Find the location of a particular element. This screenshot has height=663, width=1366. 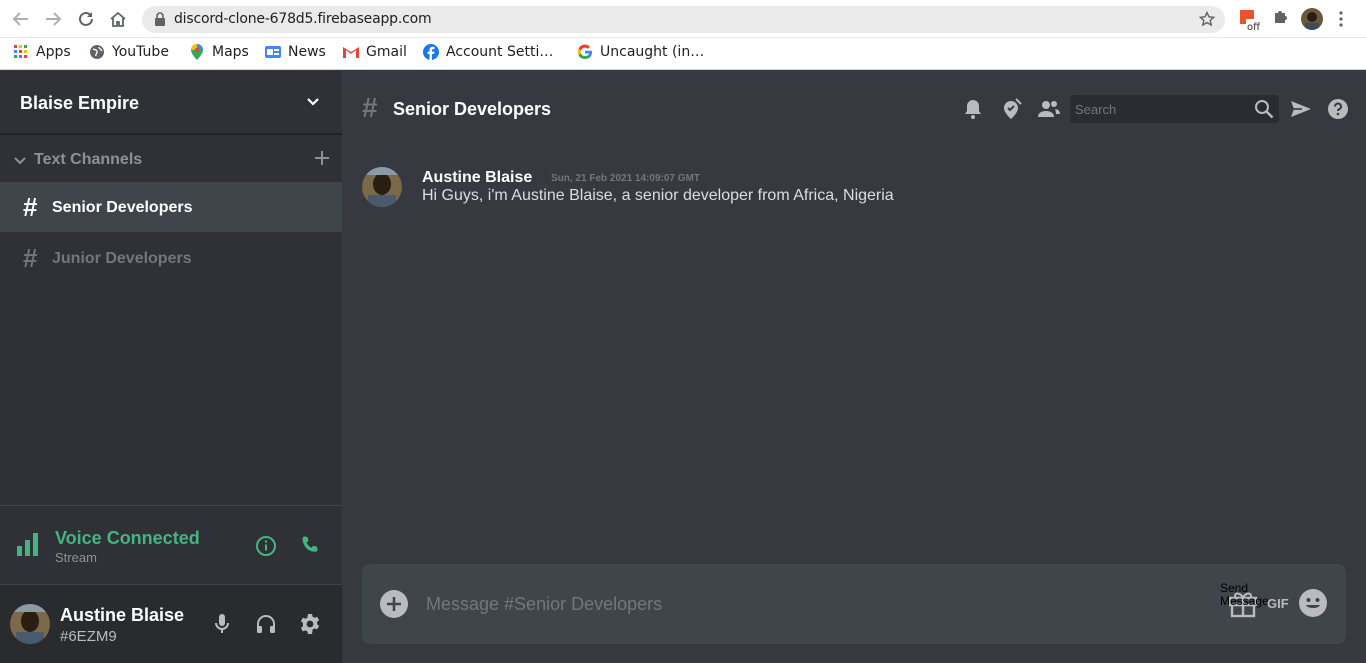

message-timestamp: Sun, 21 Feb 2021 14:09:07 GMT is located at coordinates (625, 178).